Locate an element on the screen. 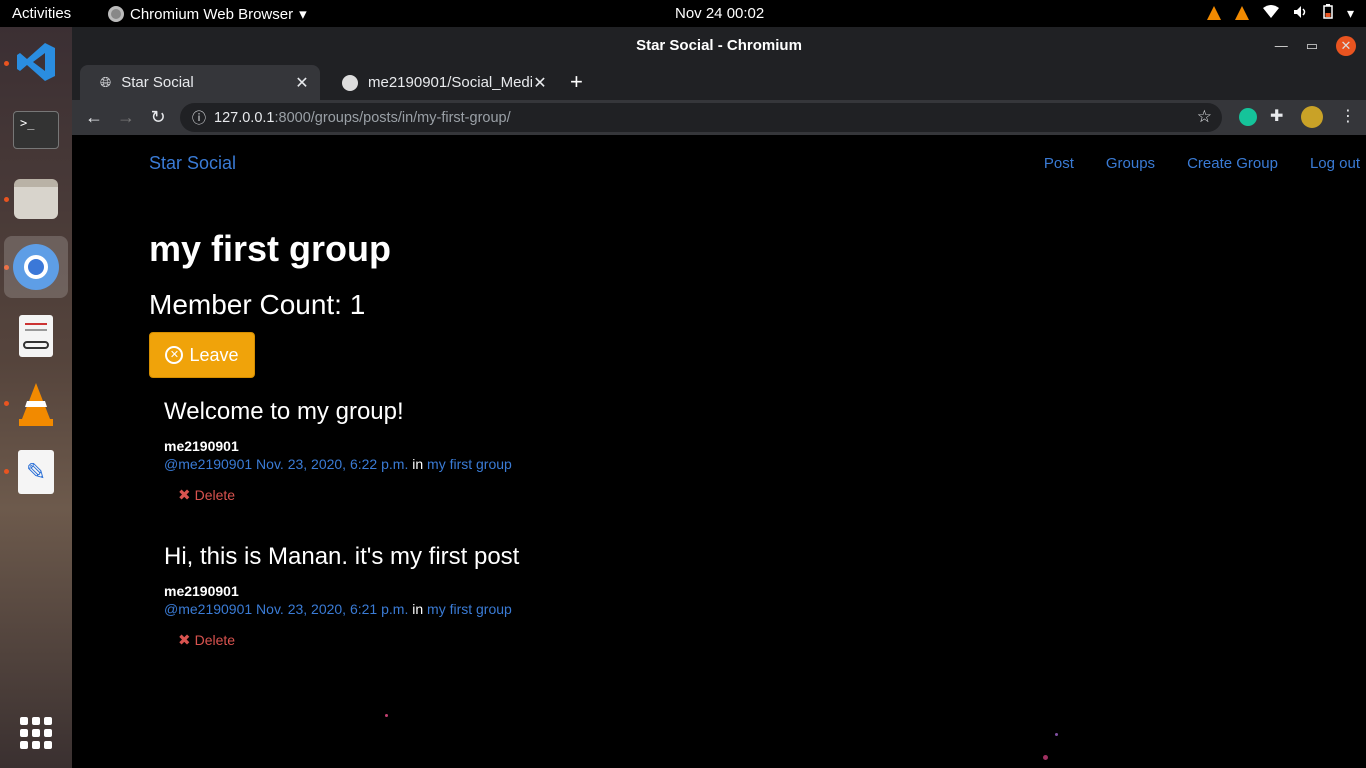 The height and width of the screenshot is (768, 1366). terminal-launcher: >_ is located at coordinates (36, 130).